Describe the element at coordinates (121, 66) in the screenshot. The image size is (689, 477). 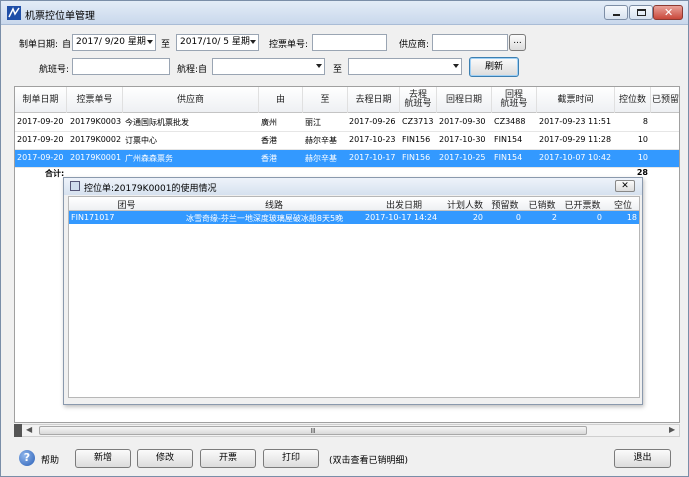
I see `flight-no-input` at that location.